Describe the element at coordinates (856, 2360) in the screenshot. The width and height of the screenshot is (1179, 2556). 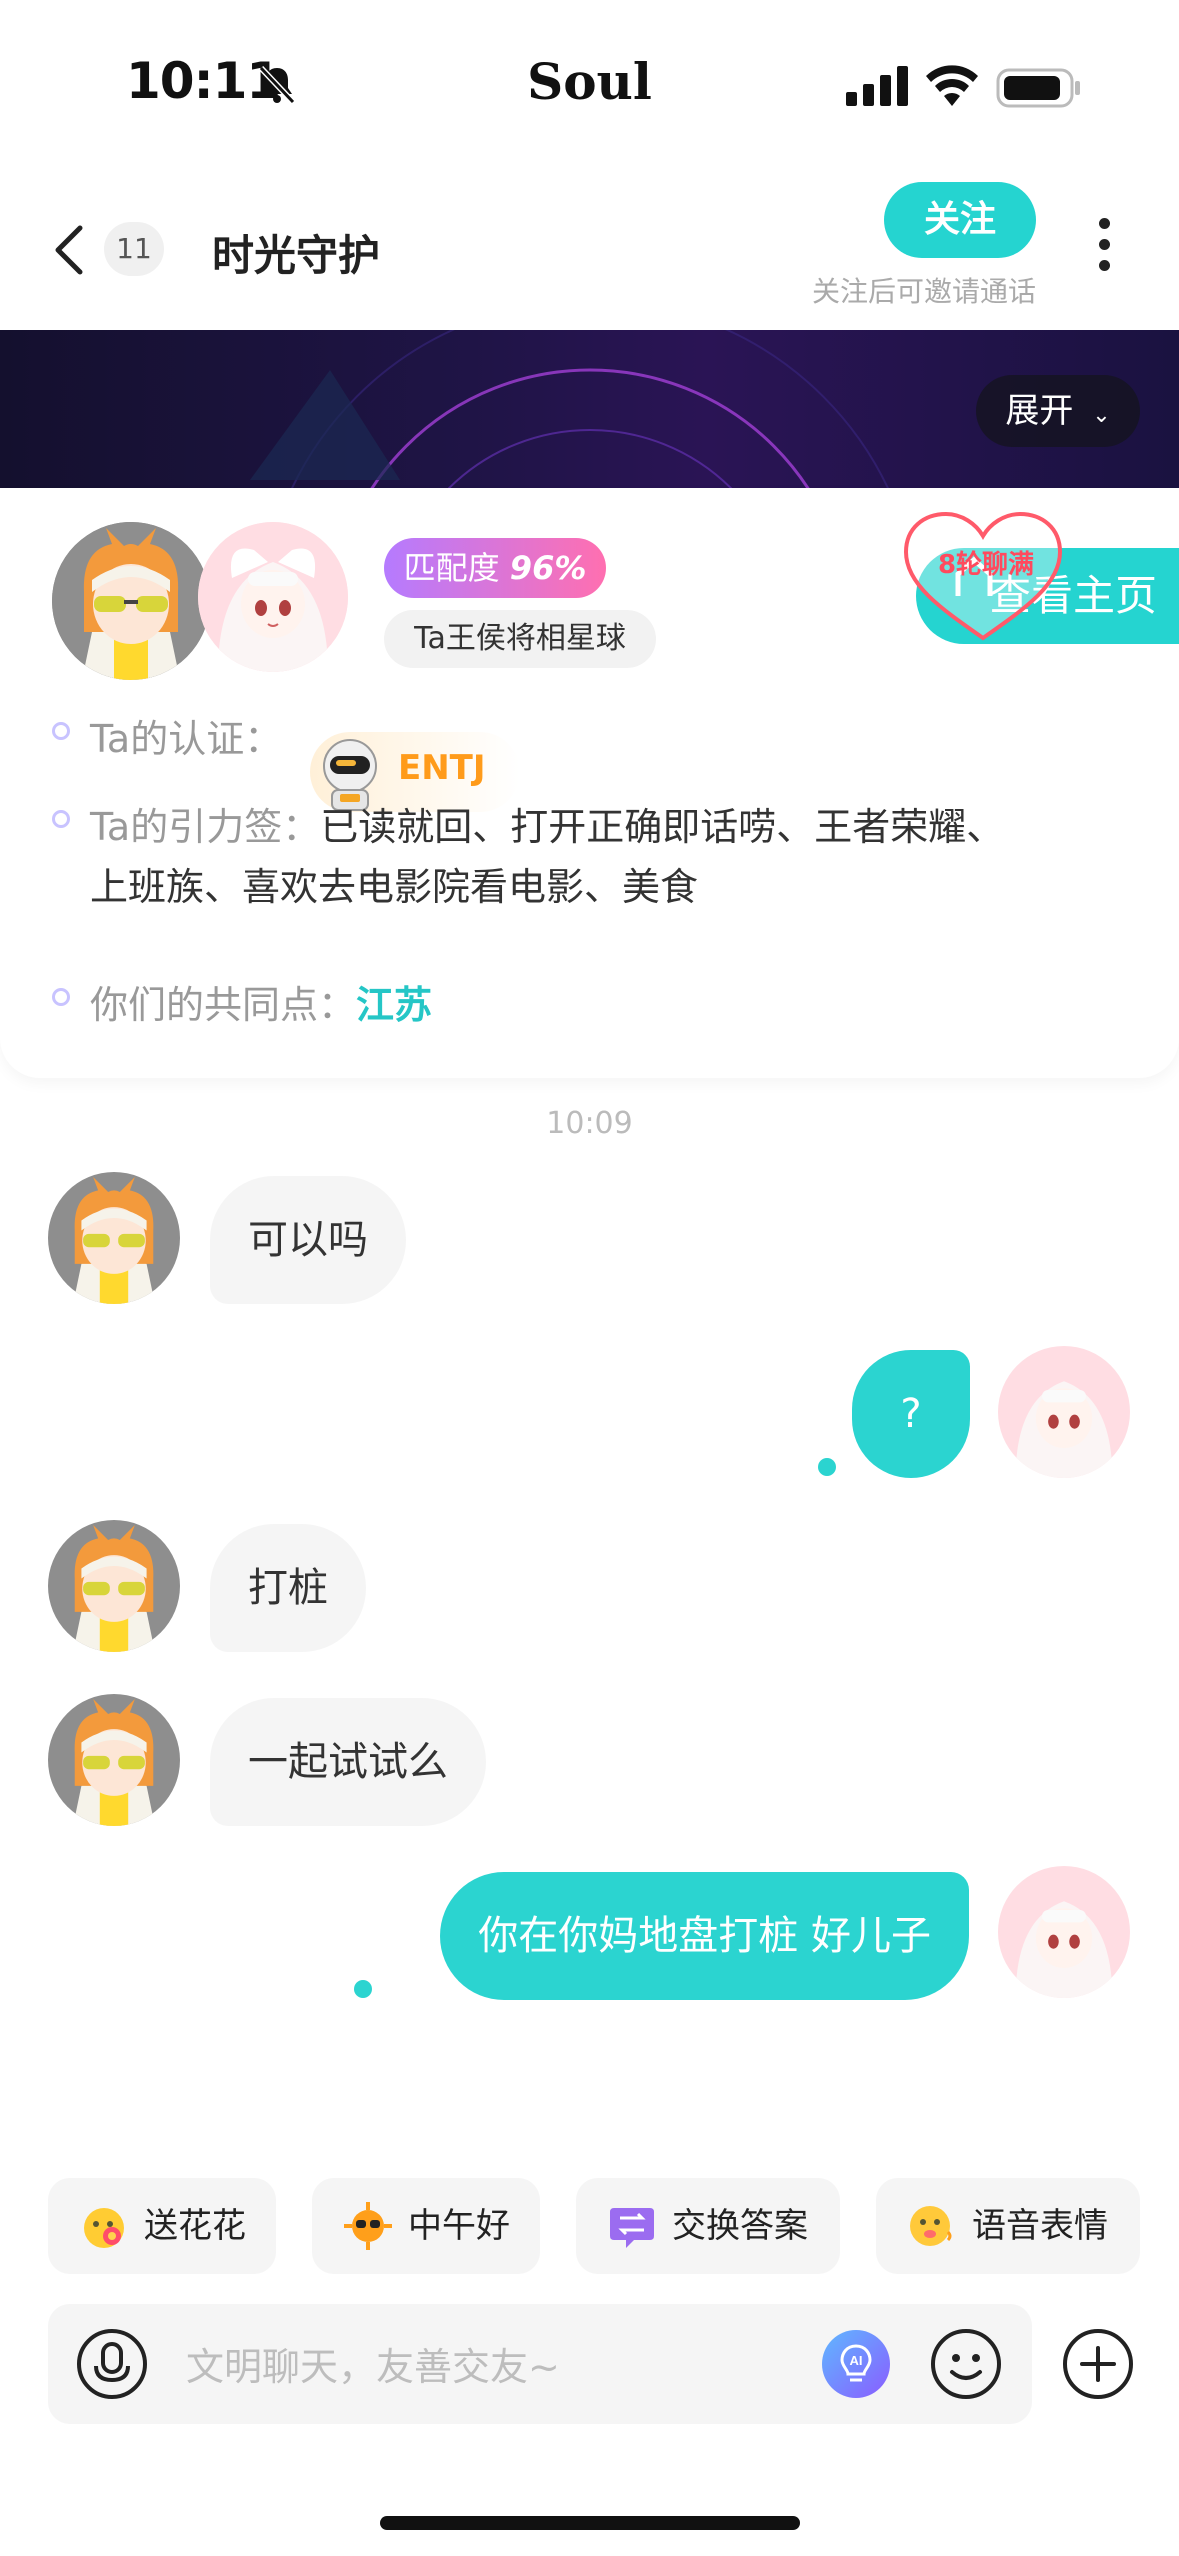
I see `svg-text: AI` at that location.